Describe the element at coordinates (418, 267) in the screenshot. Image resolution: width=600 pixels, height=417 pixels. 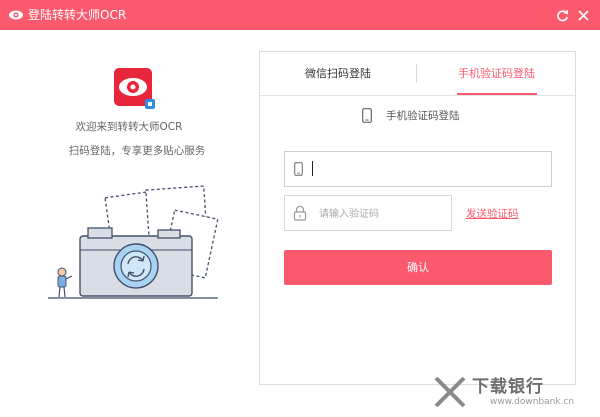
I see `confirm-button: 确认` at that location.